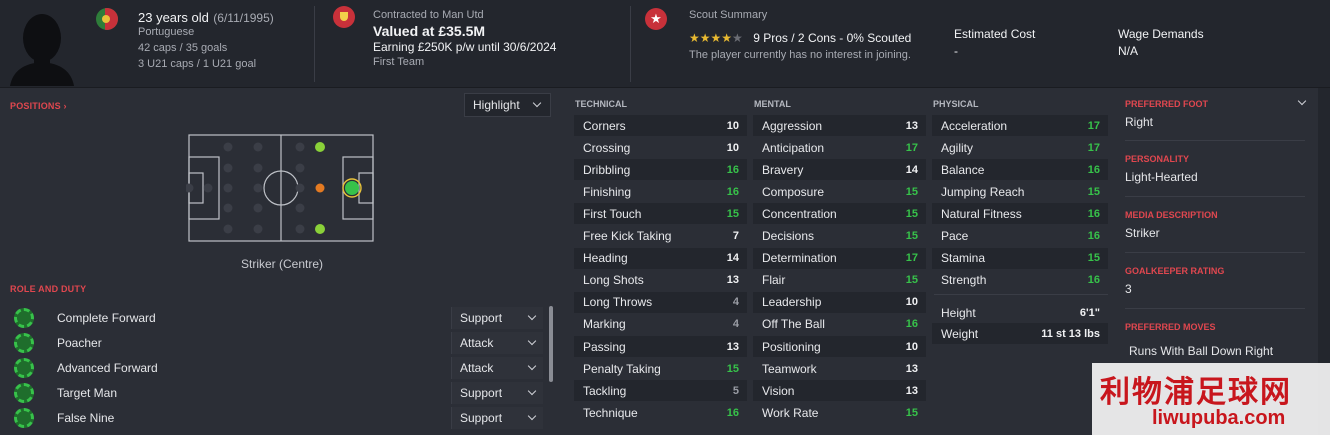 This screenshot has width=1330, height=435. What do you see at coordinates (839, 391) in the screenshot?
I see `attribute-row: Vision 13` at bounding box center [839, 391].